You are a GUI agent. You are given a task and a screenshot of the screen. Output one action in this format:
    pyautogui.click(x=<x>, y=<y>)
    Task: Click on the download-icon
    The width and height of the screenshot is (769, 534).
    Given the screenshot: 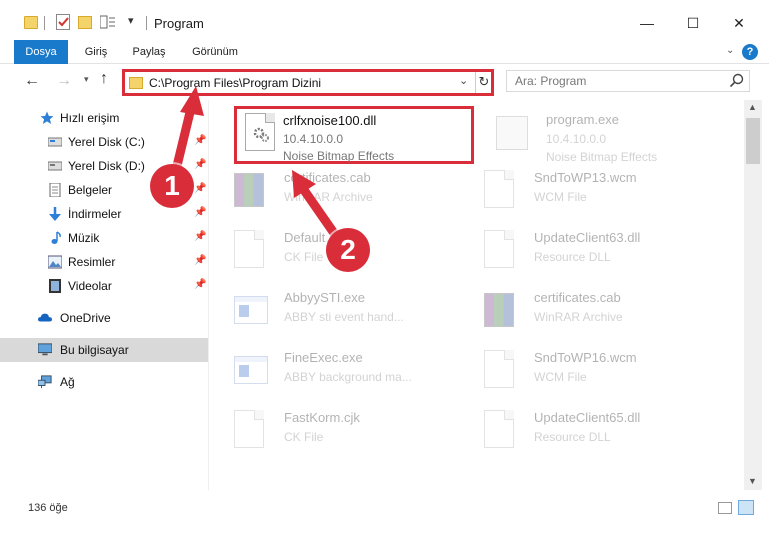 What is the action you would take?
    pyautogui.click(x=55, y=214)
    